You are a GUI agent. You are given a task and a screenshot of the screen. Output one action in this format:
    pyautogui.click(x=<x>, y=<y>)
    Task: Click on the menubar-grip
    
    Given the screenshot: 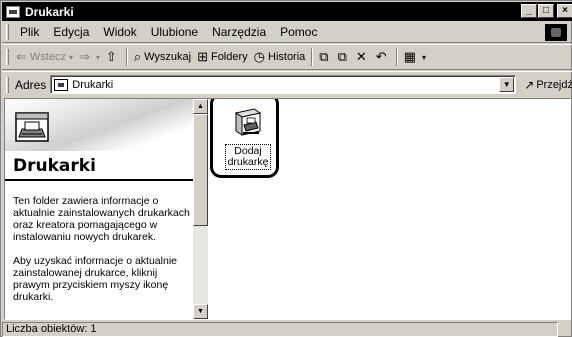 What is the action you would take?
    pyautogui.click(x=7, y=32)
    